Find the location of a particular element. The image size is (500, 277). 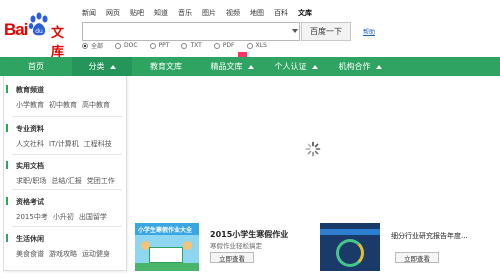

category-link: 美食食谱 is located at coordinates (30, 254).